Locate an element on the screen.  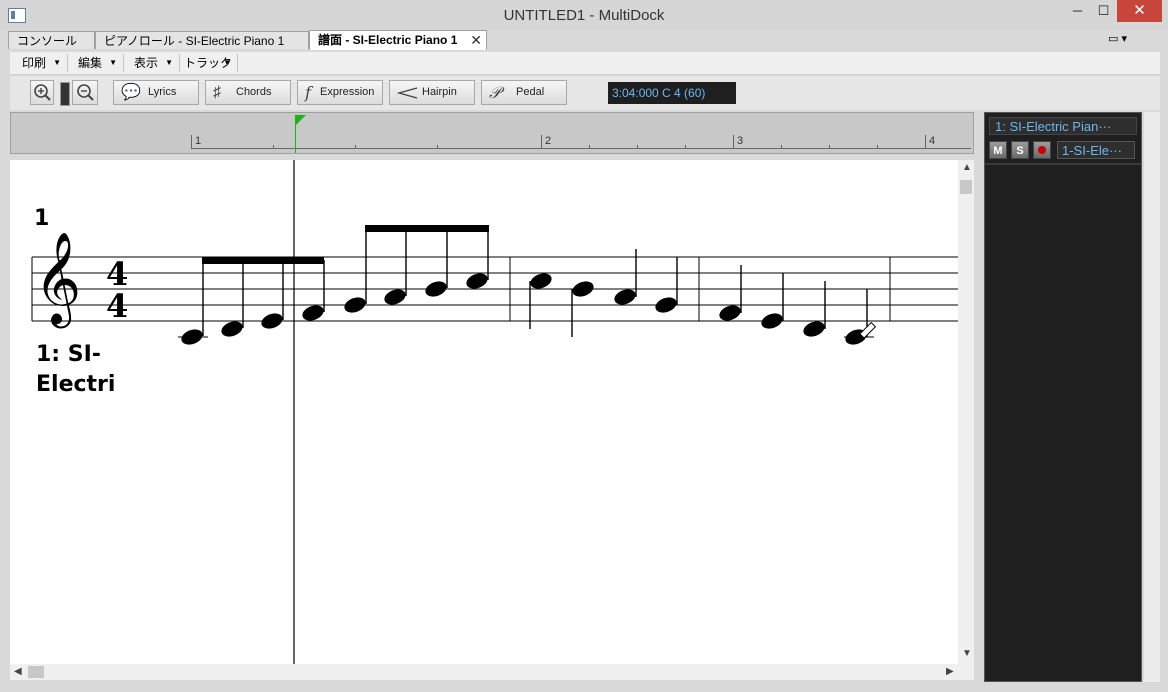
lyrics-button: 💬 Lyrics is located at coordinates (156, 92).